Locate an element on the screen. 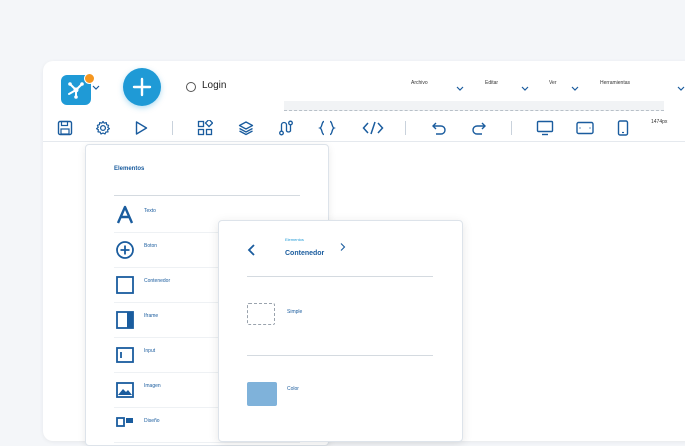 The image size is (685, 446). container-option-color: Color is located at coordinates (342, 397).